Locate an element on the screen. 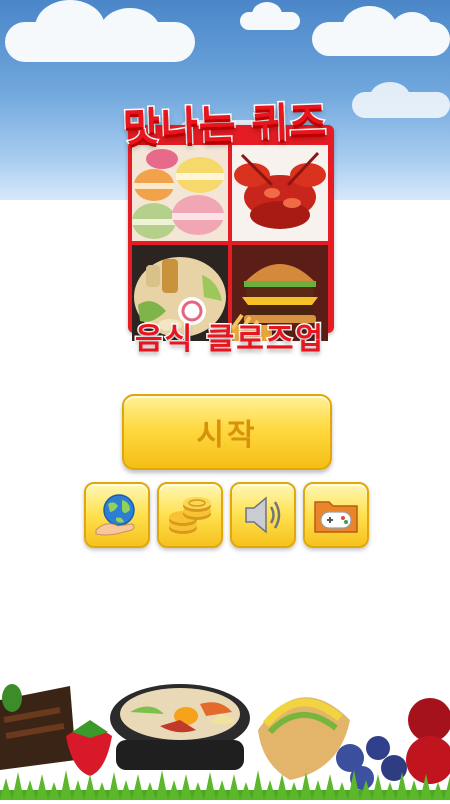 This screenshot has width=450, height=804. game-subtitle: 음식 클로즈업 is located at coordinates (229, 340).